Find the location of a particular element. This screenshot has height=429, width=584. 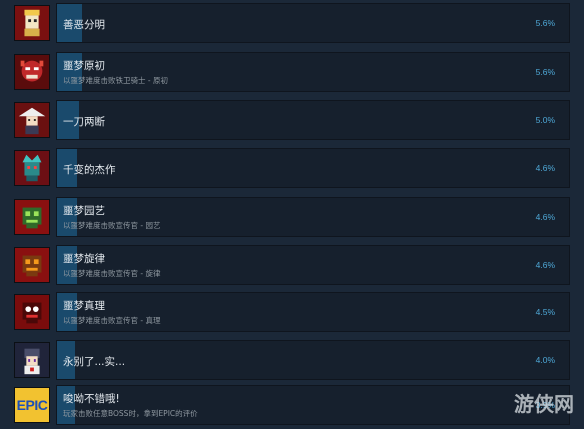

achievement-title: 噩梦真理 is located at coordinates (84, 306).